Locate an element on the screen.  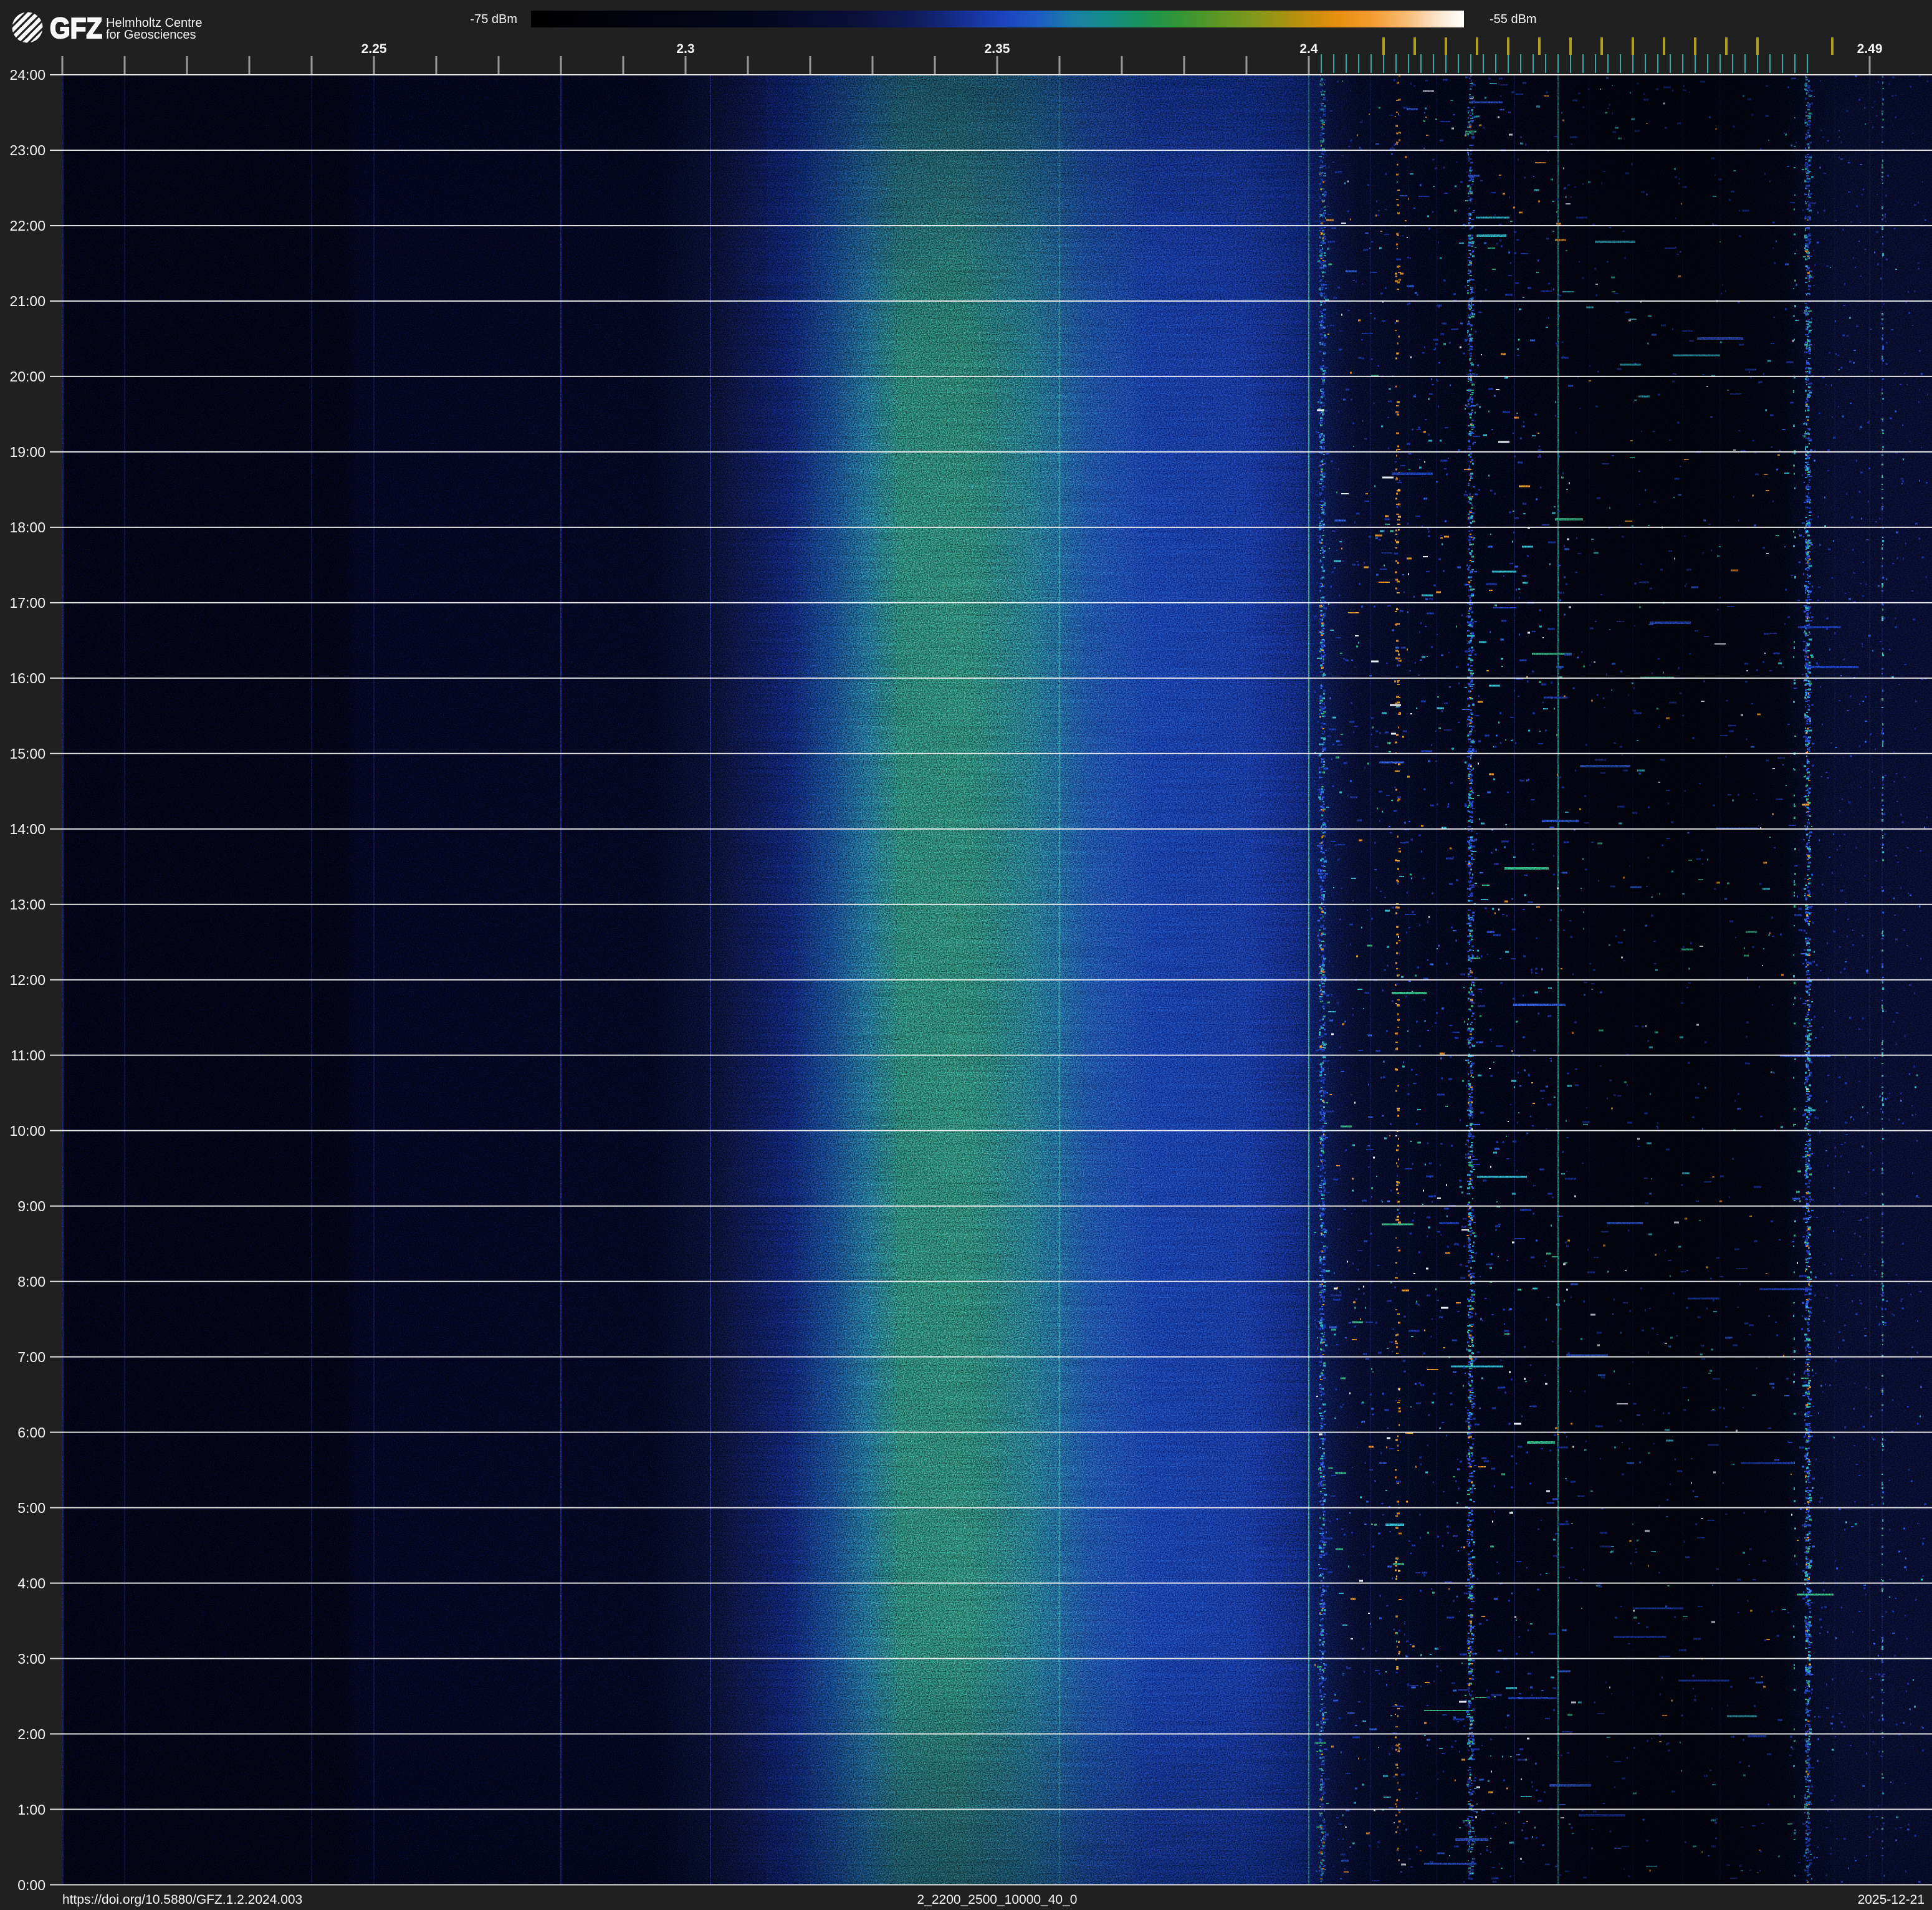
svg-text: 24:00 is located at coordinates (27, 75).